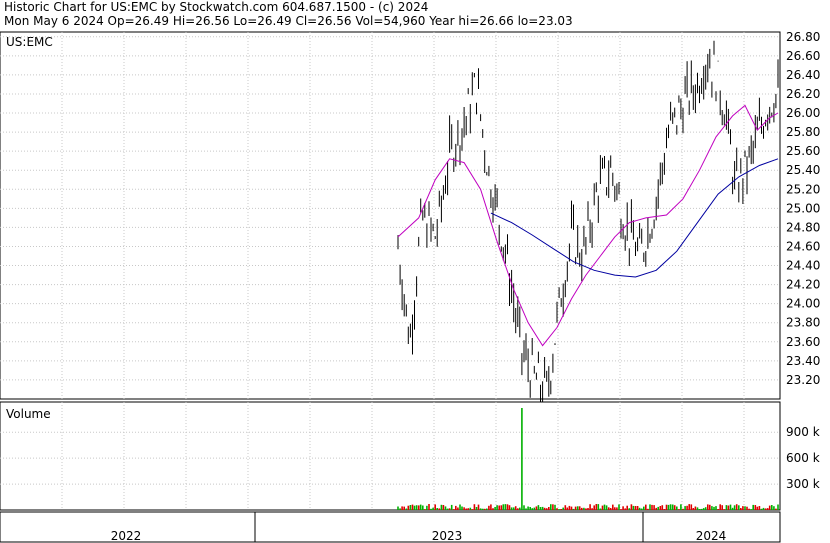 The height and width of the screenshot is (543, 830). Describe the element at coordinates (803, 304) in the screenshot. I see `price-tick-label: 24.00` at that location.